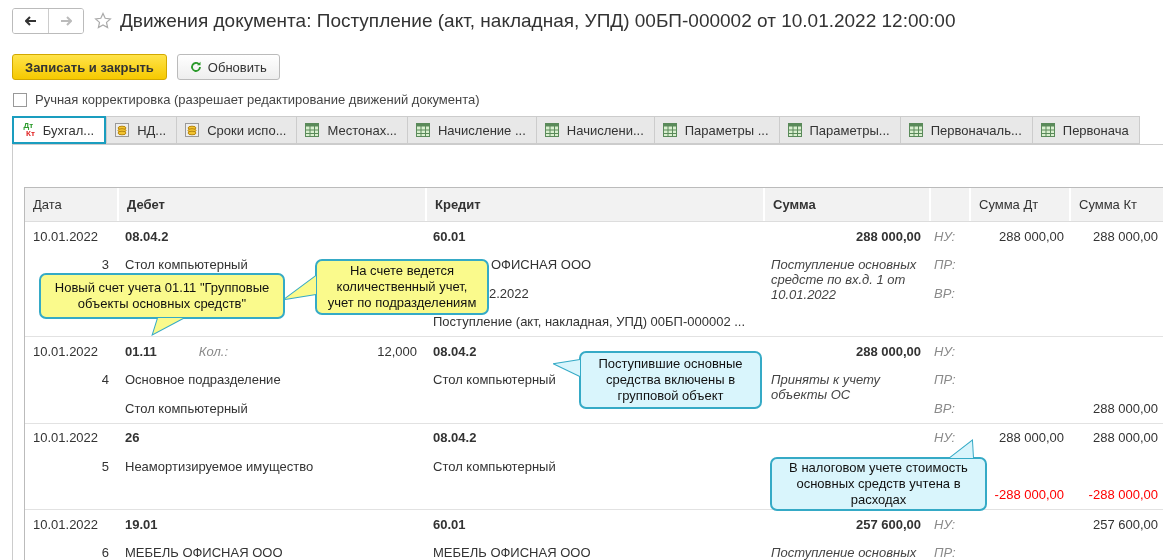 This screenshot has height=560, width=1163. What do you see at coordinates (66, 21) in the screenshot?
I see `forward-arrow-icon` at bounding box center [66, 21].